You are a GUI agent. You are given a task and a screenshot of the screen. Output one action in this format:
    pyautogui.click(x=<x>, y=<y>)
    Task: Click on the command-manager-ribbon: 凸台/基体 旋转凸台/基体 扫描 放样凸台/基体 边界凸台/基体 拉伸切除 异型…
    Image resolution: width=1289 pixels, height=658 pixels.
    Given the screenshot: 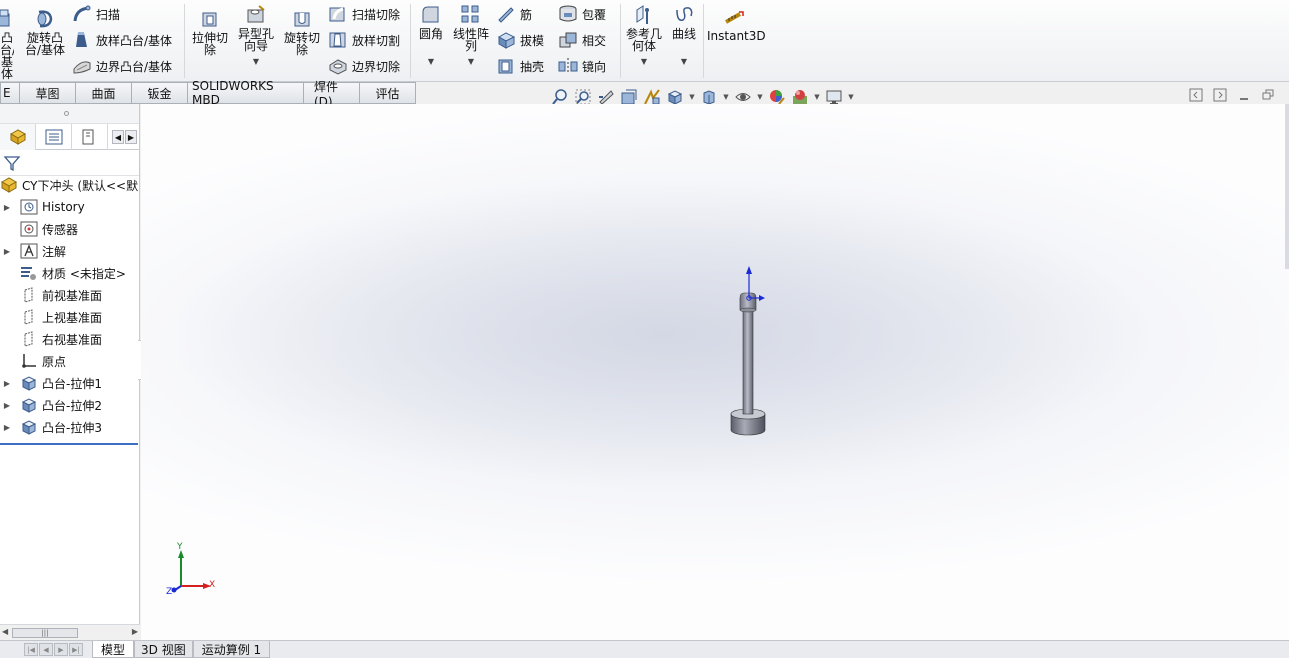 What is the action you would take?
    pyautogui.click(x=644, y=41)
    